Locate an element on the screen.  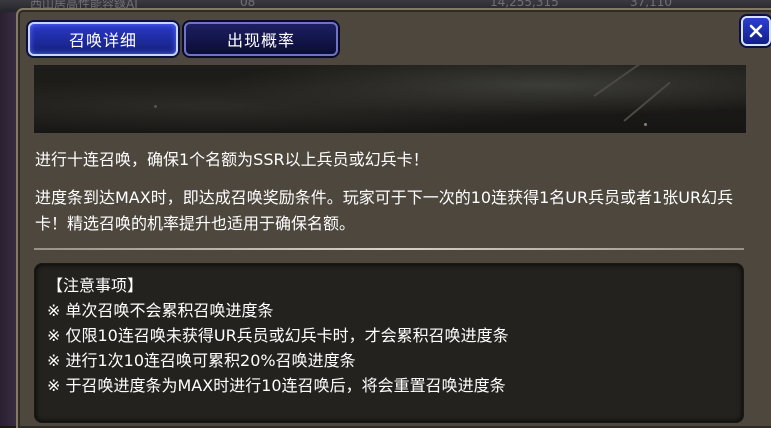
note-item: ※ 进行1次10连召唤可累积20%召唤进度条 is located at coordinates (201, 360).